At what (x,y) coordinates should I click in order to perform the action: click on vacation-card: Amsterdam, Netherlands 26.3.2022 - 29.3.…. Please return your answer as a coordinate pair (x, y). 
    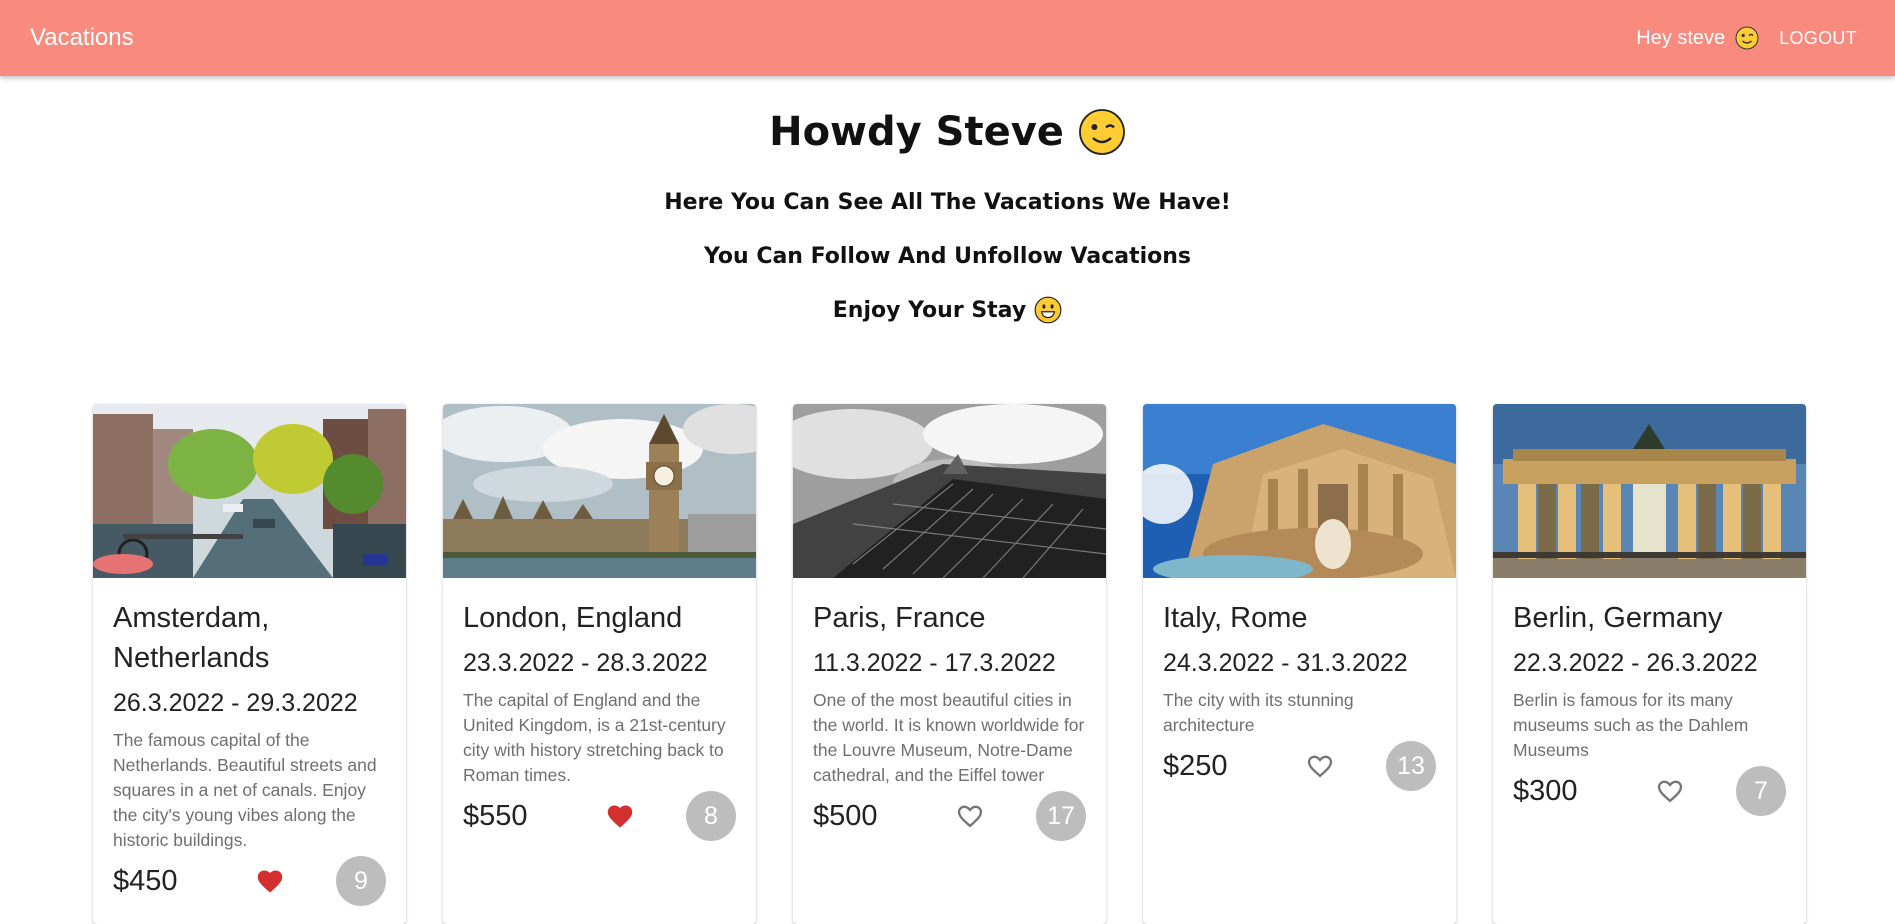
    Looking at the image, I should click on (249, 664).